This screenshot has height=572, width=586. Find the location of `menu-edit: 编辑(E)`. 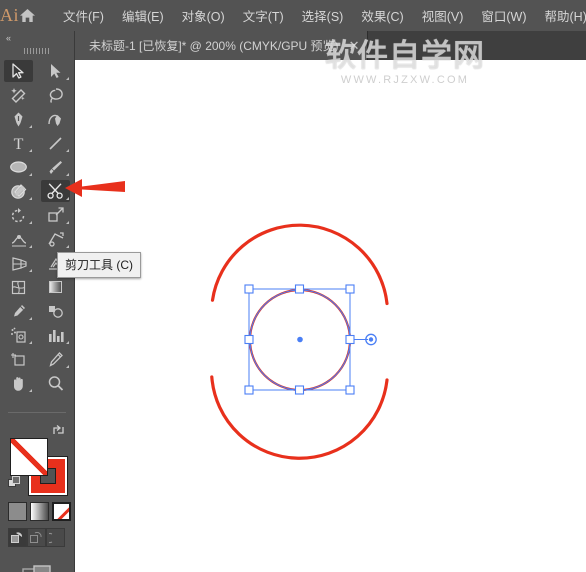

menu-edit: 编辑(E) is located at coordinates (143, 15).